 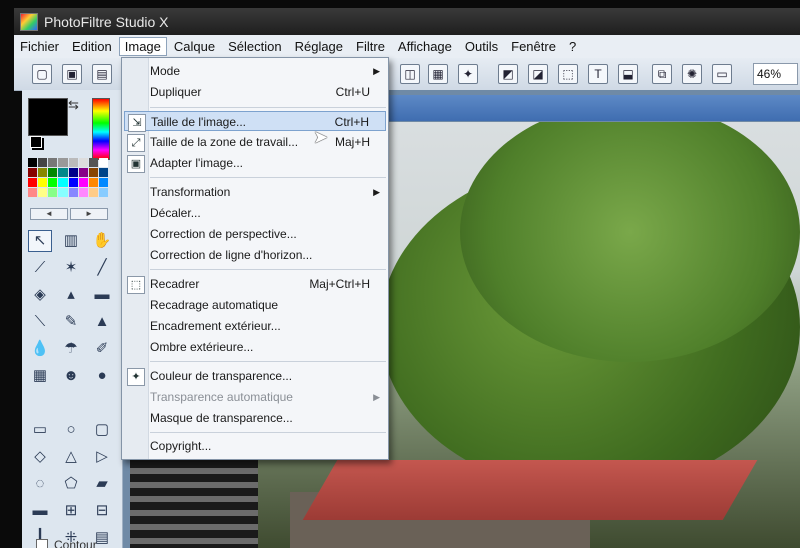 What do you see at coordinates (75, 543) in the screenshot?
I see `contour-label: Contour` at bounding box center [75, 543].